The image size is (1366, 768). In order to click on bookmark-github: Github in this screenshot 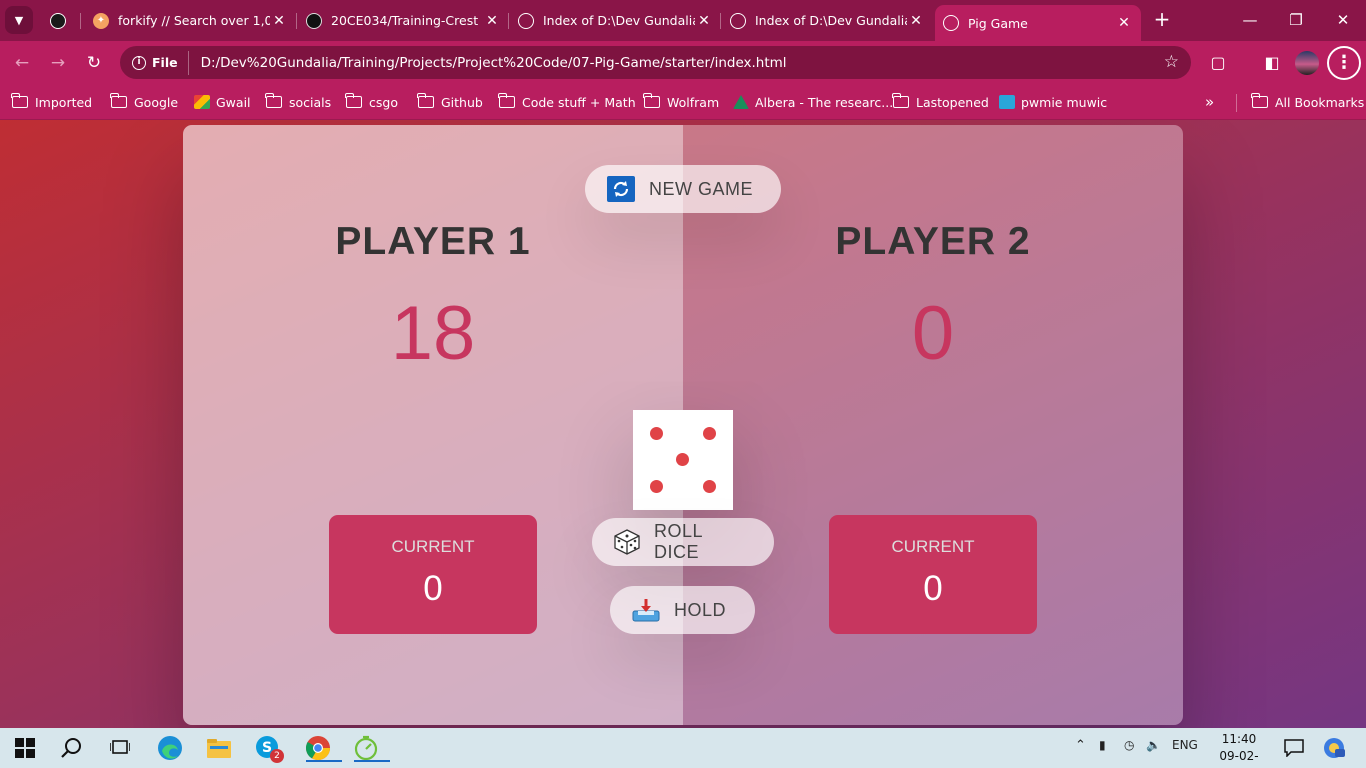, I will do `click(450, 102)`.